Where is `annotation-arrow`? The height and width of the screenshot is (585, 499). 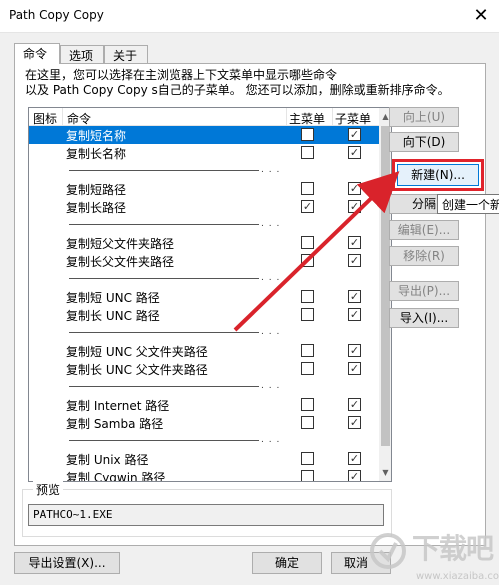 annotation-arrow is located at coordinates (316, 251).